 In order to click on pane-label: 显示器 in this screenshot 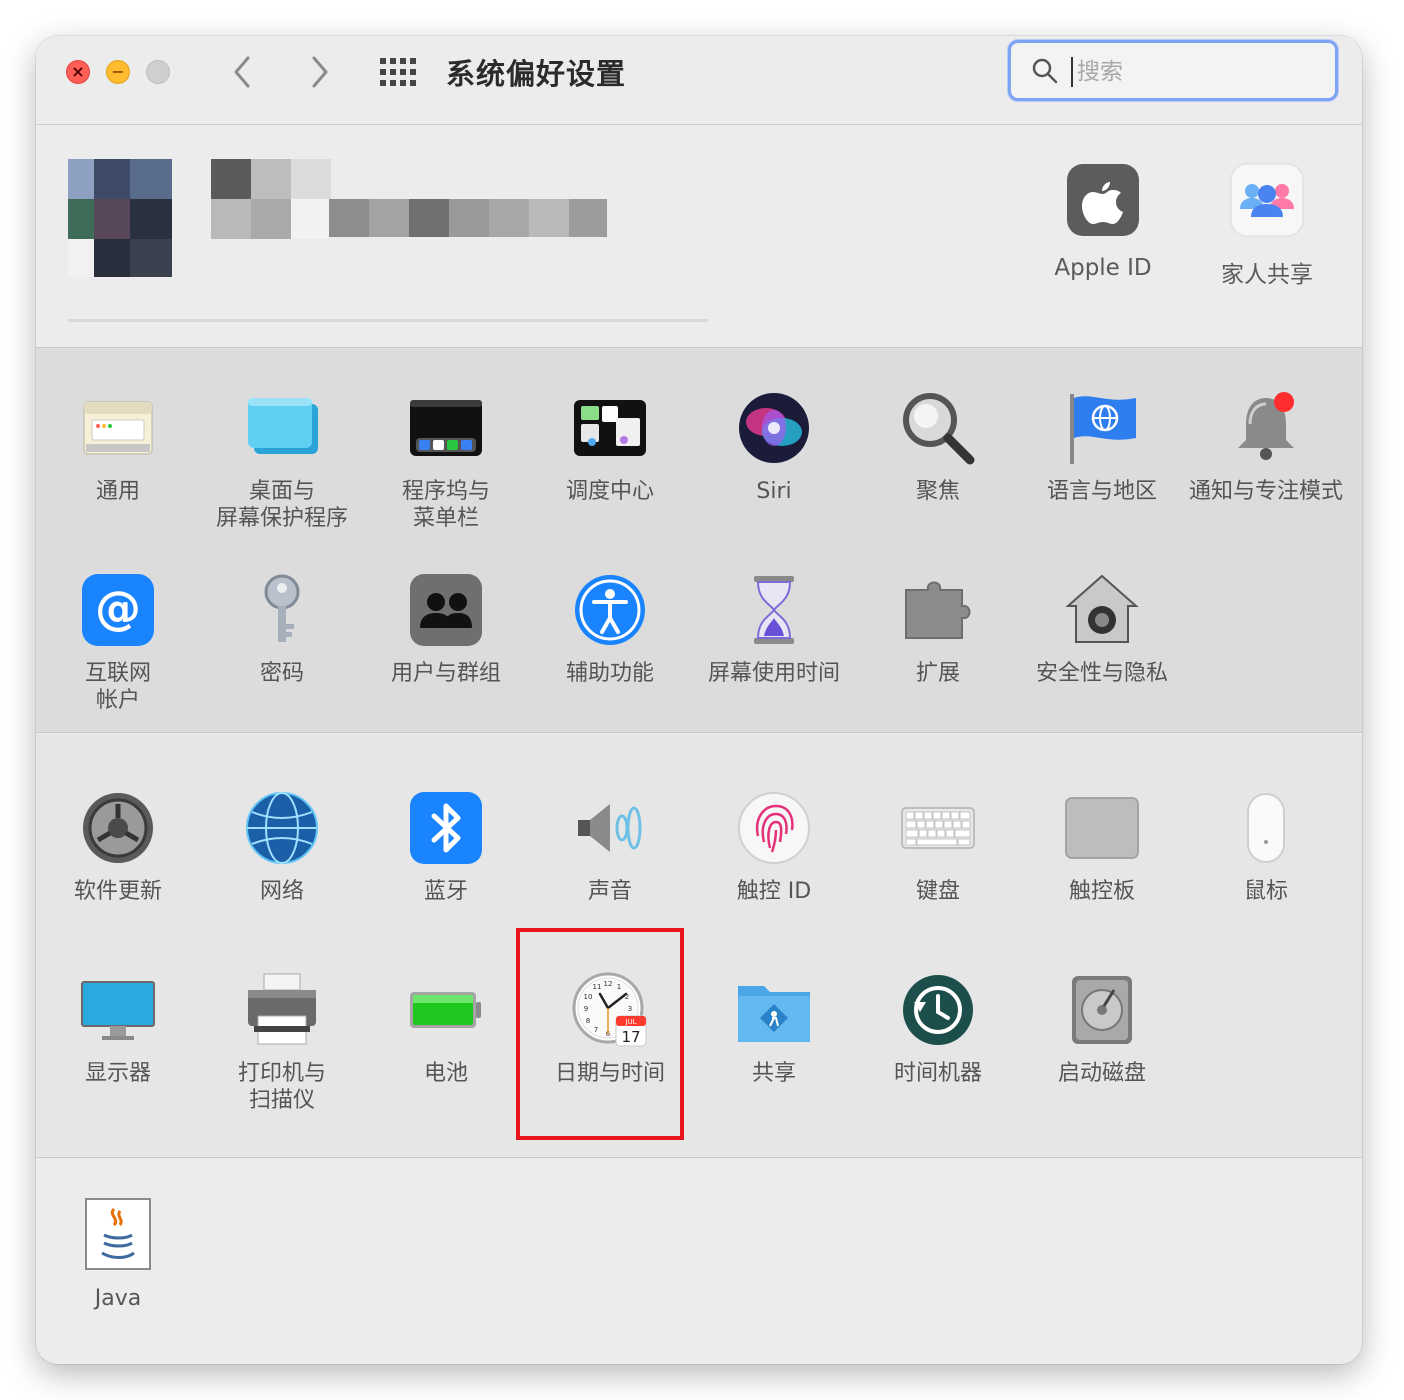, I will do `click(117, 1073)`.